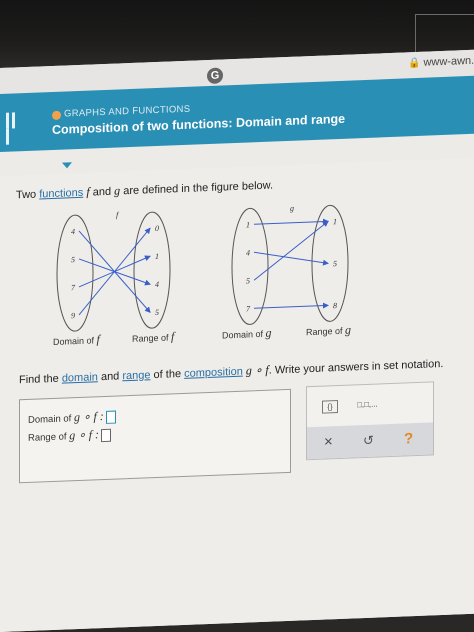 This screenshot has width=474, height=632. I want to click on undo-button: ↺, so click(368, 441).